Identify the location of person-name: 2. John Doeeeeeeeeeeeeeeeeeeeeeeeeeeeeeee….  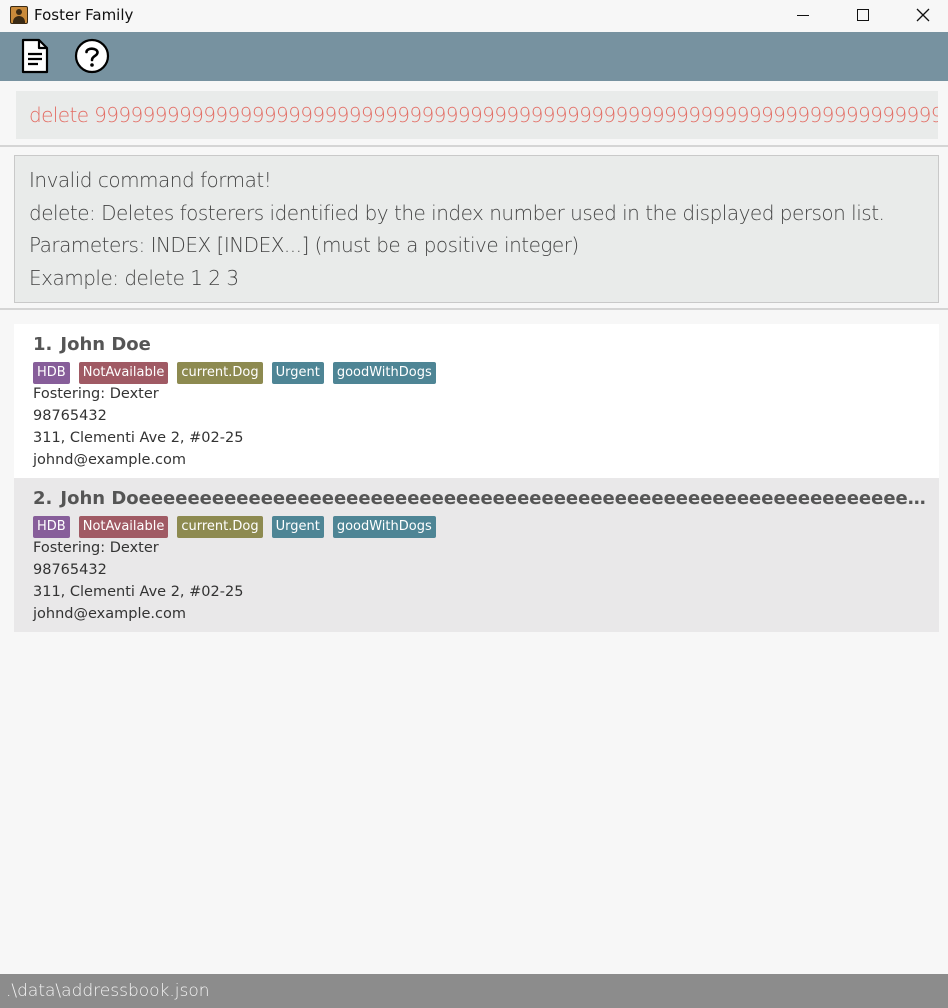
(483, 498).